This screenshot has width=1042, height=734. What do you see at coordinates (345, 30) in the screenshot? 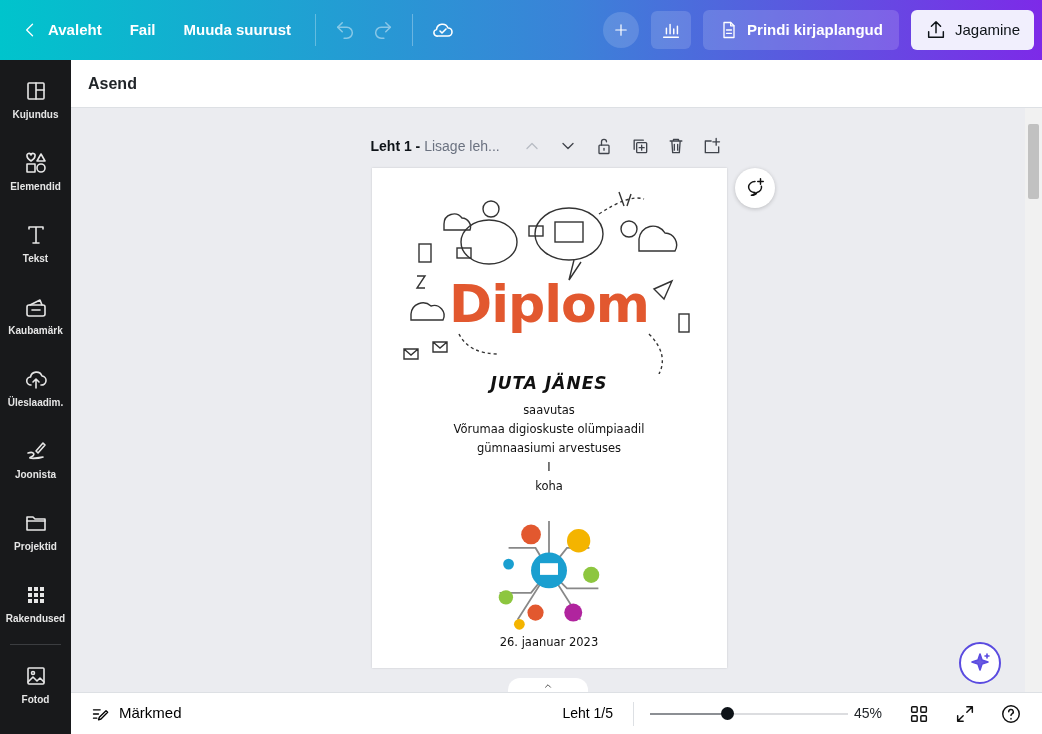
I see `undo-icon` at bounding box center [345, 30].